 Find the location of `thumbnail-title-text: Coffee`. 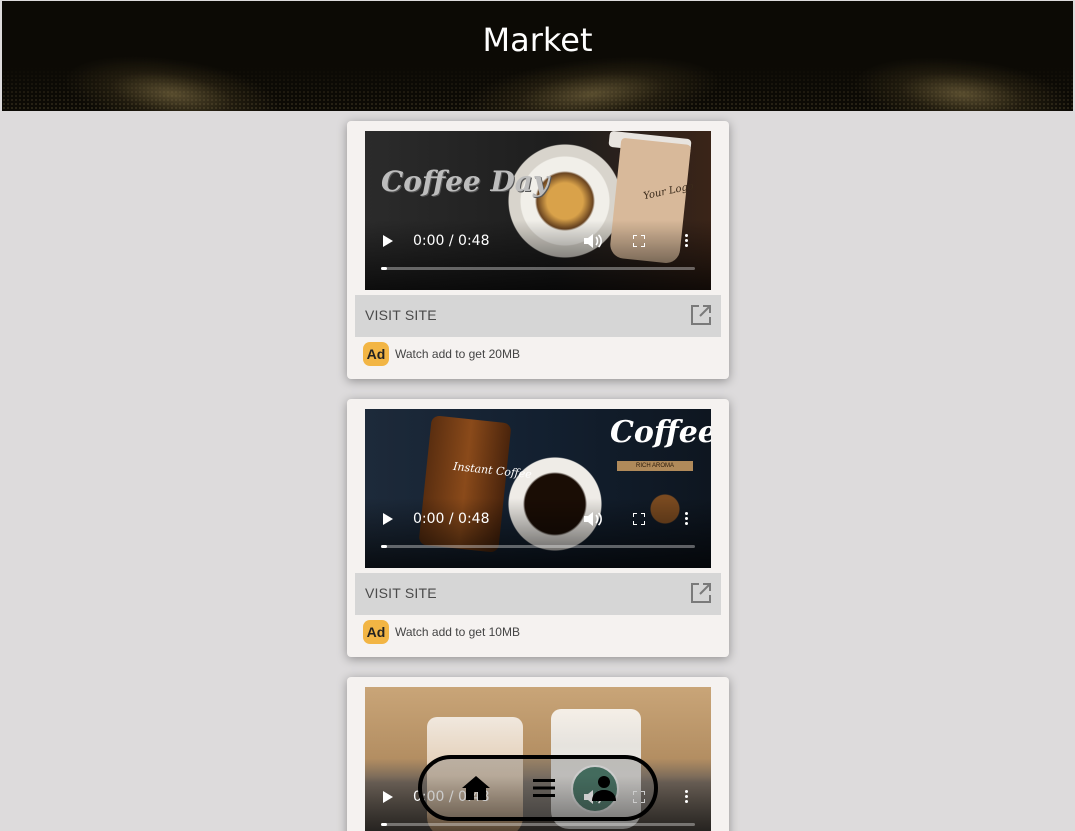

thumbnail-title-text: Coffee is located at coordinates (660, 432).